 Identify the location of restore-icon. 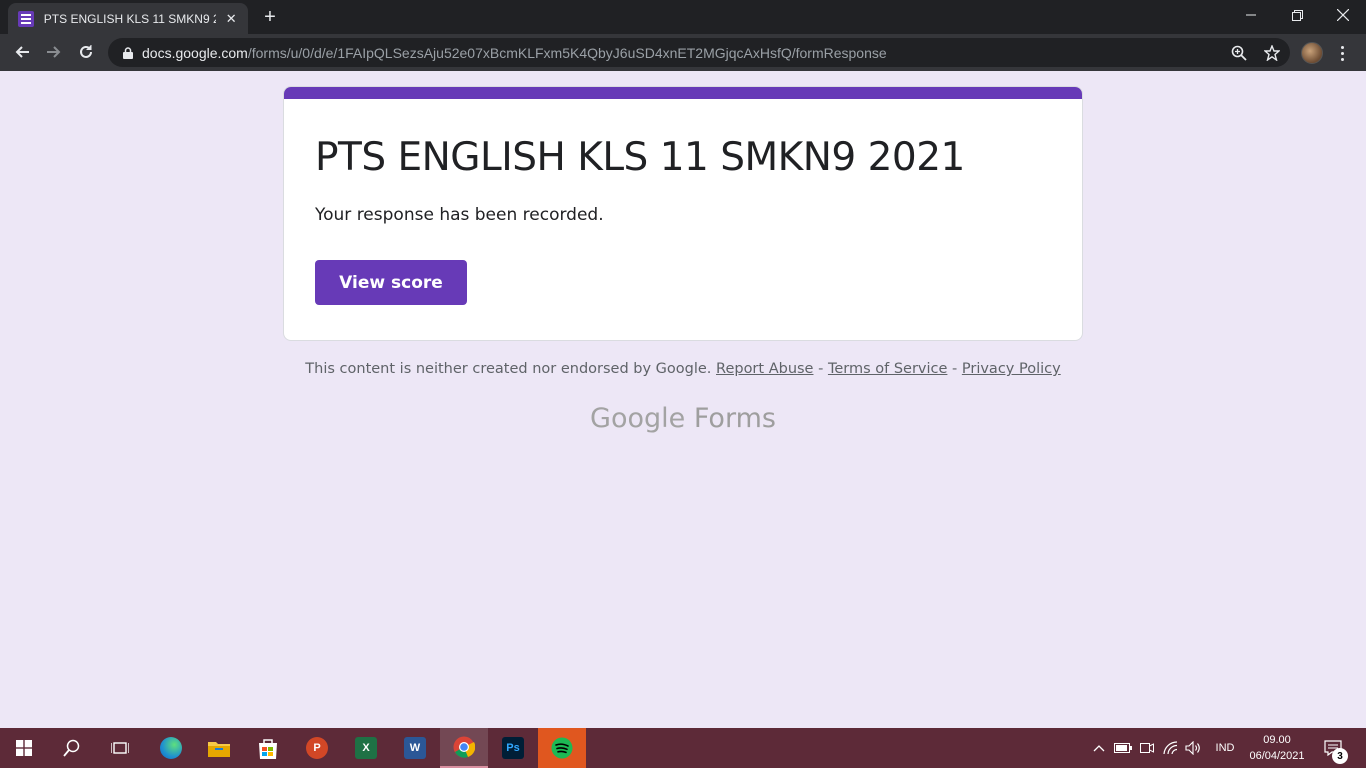
(1297, 15).